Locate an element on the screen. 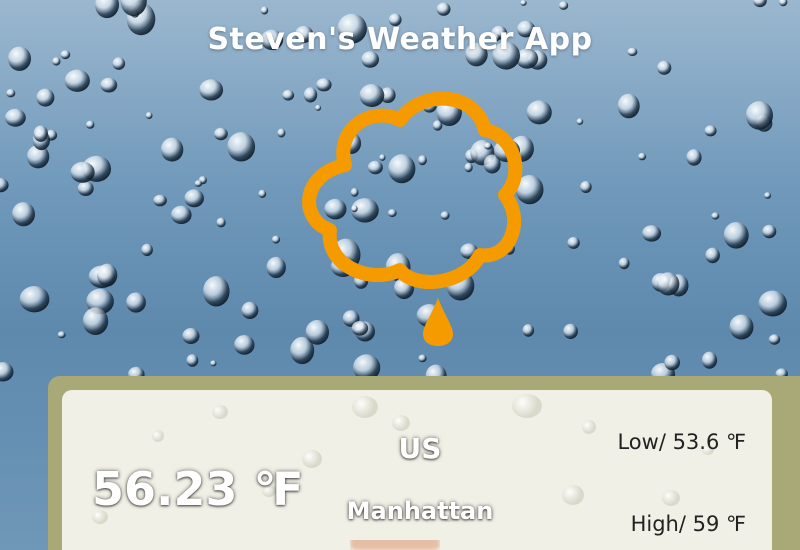  low-temperature: Low/ 53.6 ℉ is located at coordinates (681, 442).